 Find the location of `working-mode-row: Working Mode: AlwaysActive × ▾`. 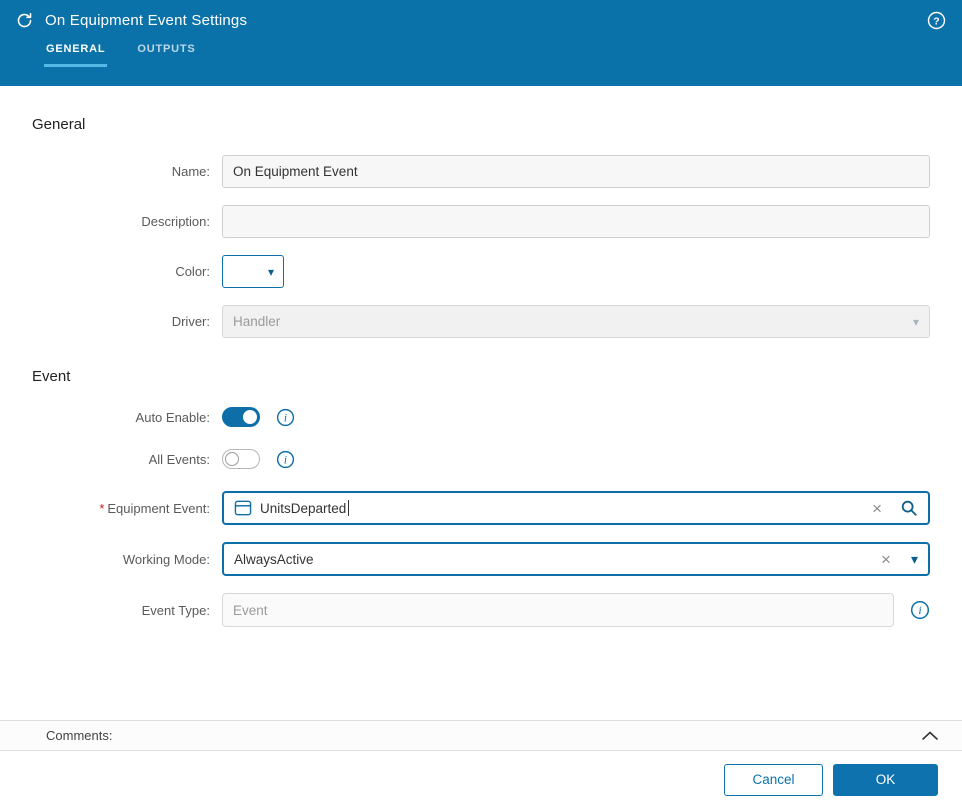

working-mode-row: Working Mode: AlwaysActive × ▾ is located at coordinates (481, 559).